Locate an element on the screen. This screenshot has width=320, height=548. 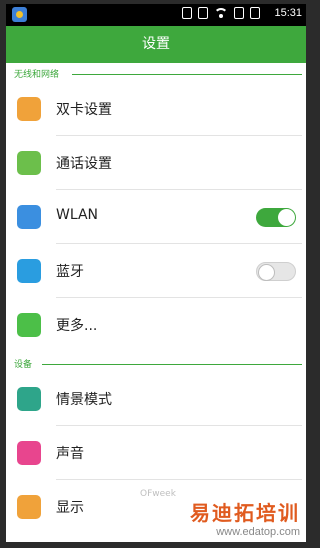
settings-item-label: 通话设置 is located at coordinates (84, 164).